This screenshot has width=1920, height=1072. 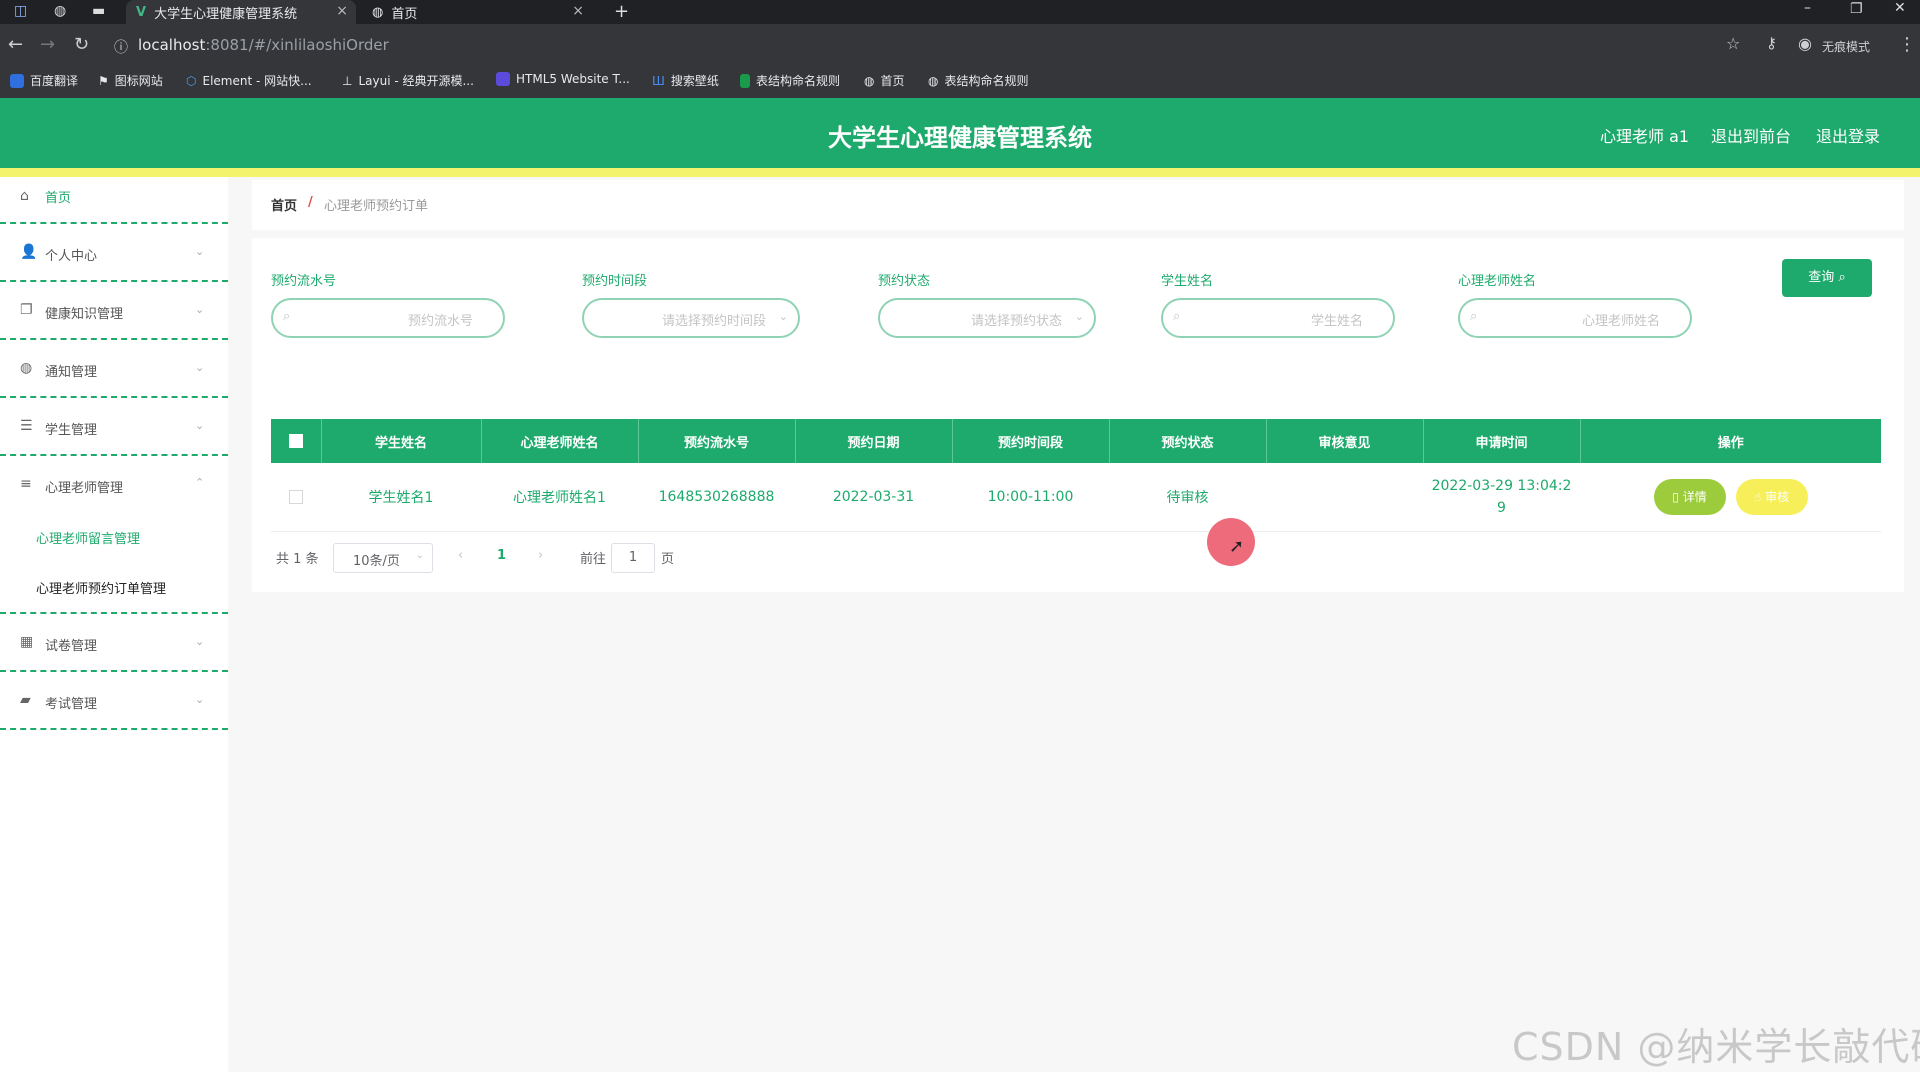 What do you see at coordinates (540, 555) in the screenshot?
I see `next-page-icon: ›` at bounding box center [540, 555].